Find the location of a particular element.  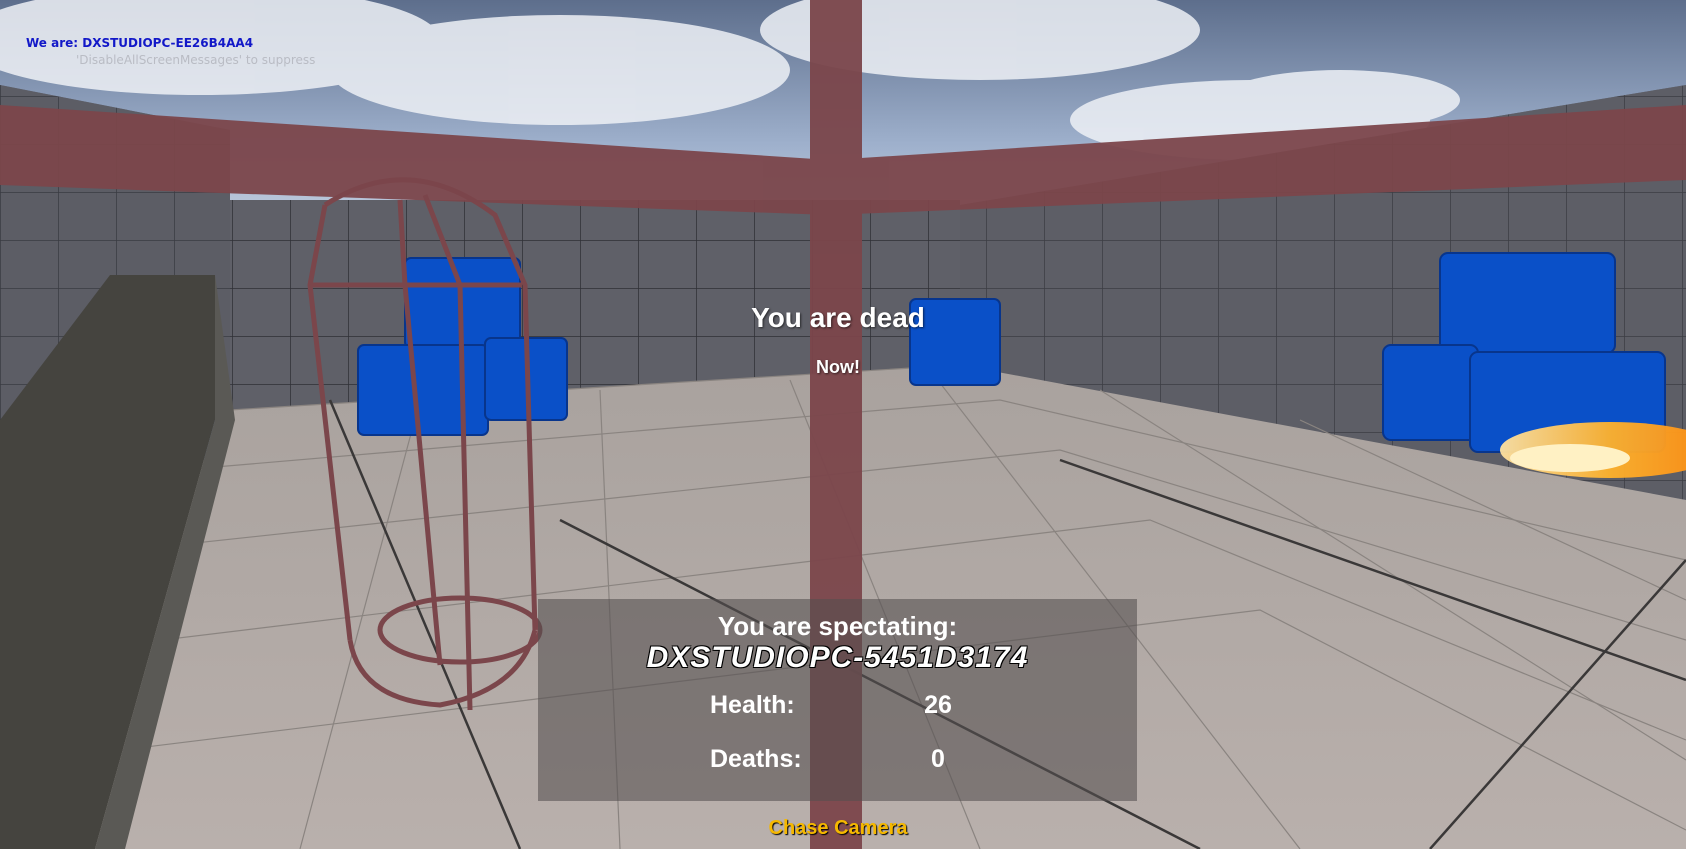

health-value: 26 is located at coordinates (938, 705).